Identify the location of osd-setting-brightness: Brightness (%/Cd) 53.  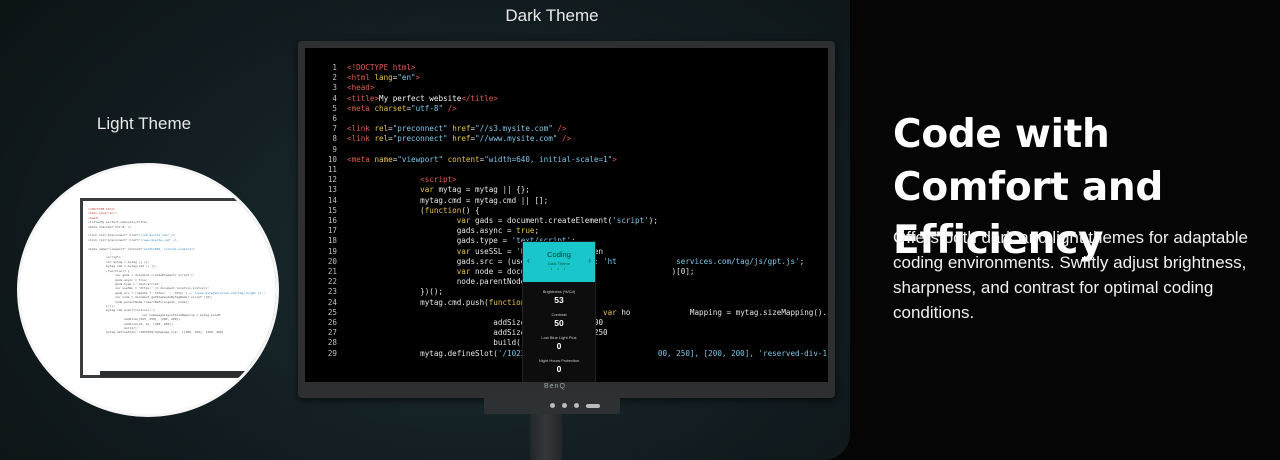
(559, 293).